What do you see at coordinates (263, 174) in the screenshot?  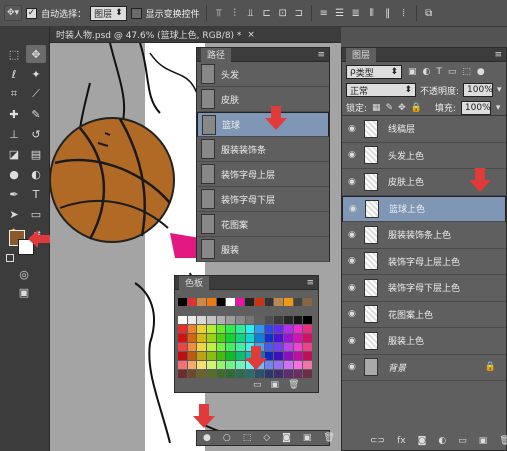 I see `path-item: 装饰字母上层` at bounding box center [263, 174].